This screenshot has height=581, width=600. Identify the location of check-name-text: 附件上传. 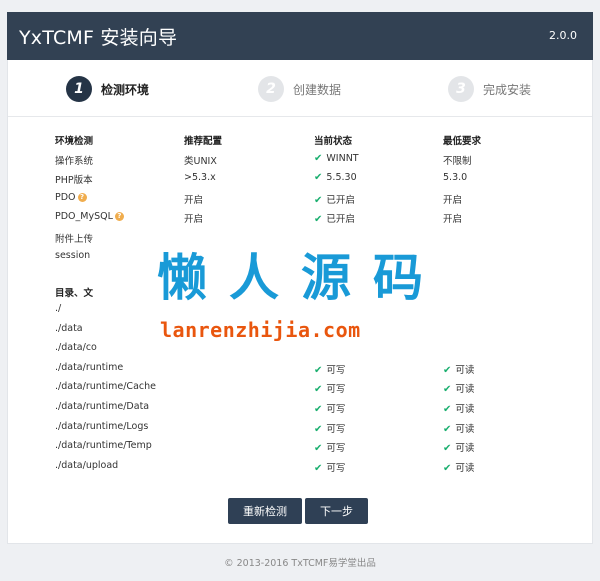
(74, 239).